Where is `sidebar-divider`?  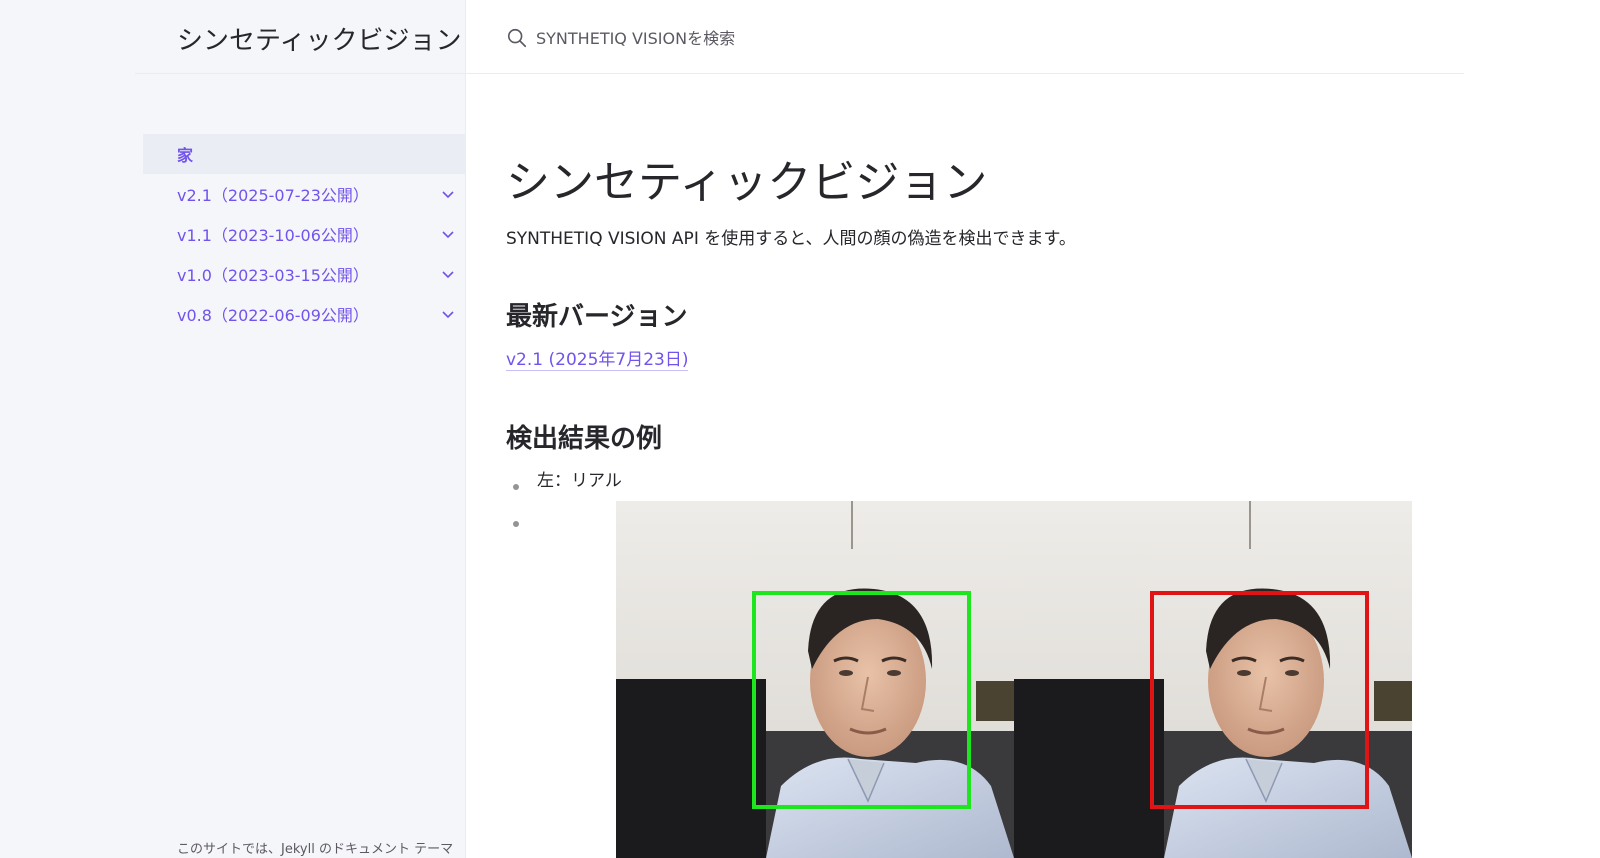 sidebar-divider is located at coordinates (465, 429).